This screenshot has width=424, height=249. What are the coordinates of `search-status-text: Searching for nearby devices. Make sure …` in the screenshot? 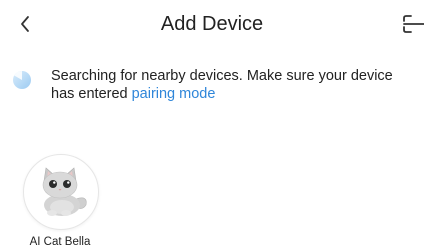 It's located at (222, 85).